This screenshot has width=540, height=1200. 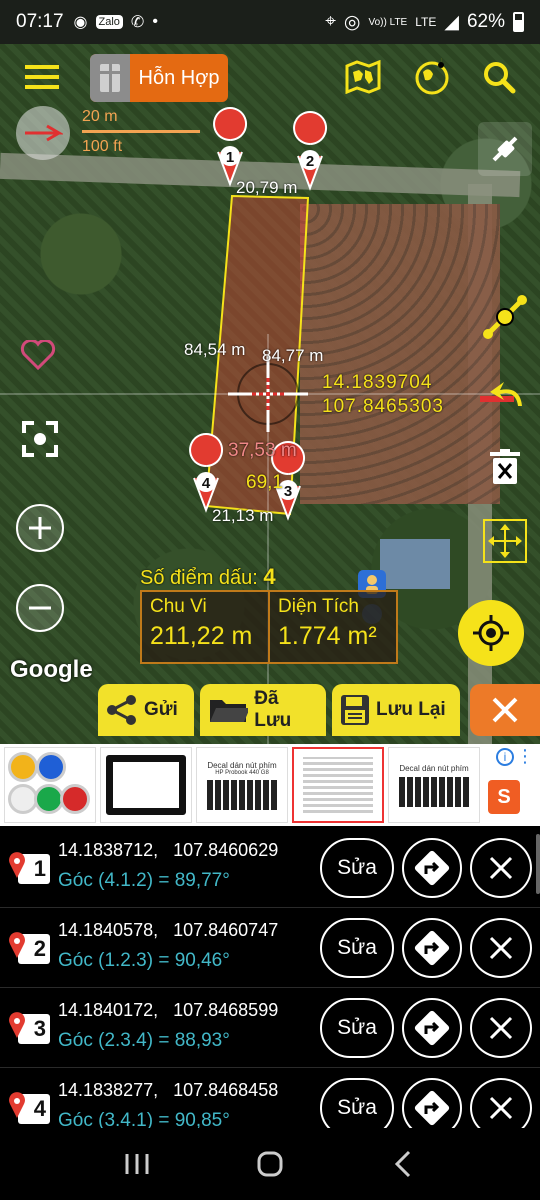 I want to click on scale-bar: 20 m 100 ft, so click(x=142, y=133).